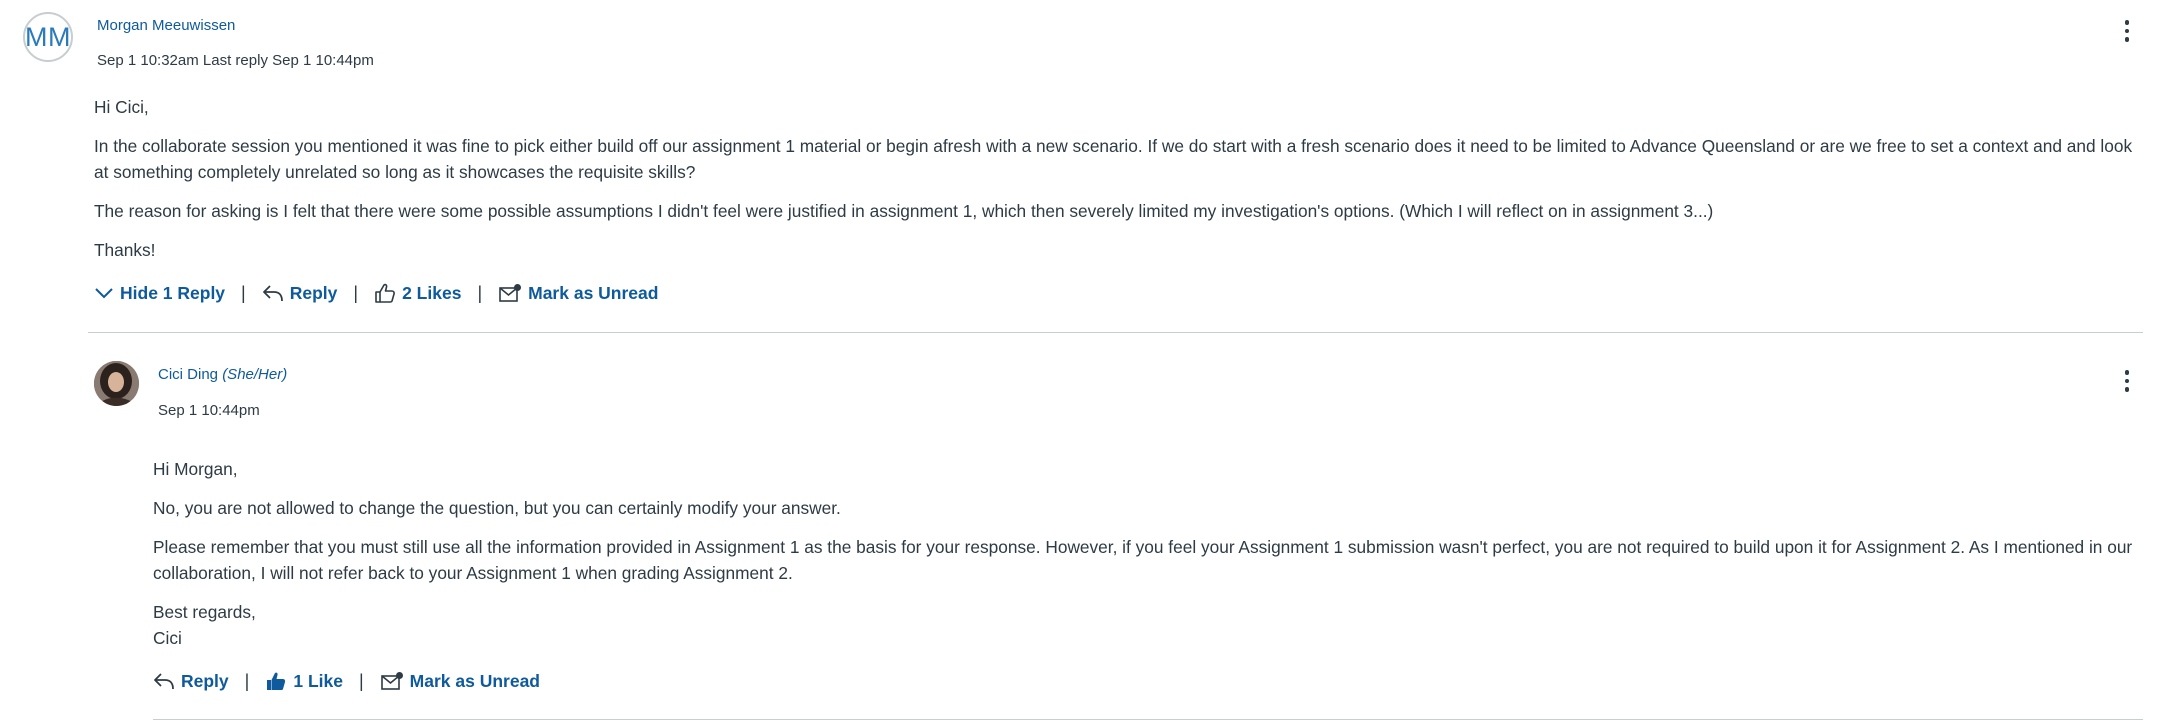  I want to click on post-divider, so click(1115, 332).